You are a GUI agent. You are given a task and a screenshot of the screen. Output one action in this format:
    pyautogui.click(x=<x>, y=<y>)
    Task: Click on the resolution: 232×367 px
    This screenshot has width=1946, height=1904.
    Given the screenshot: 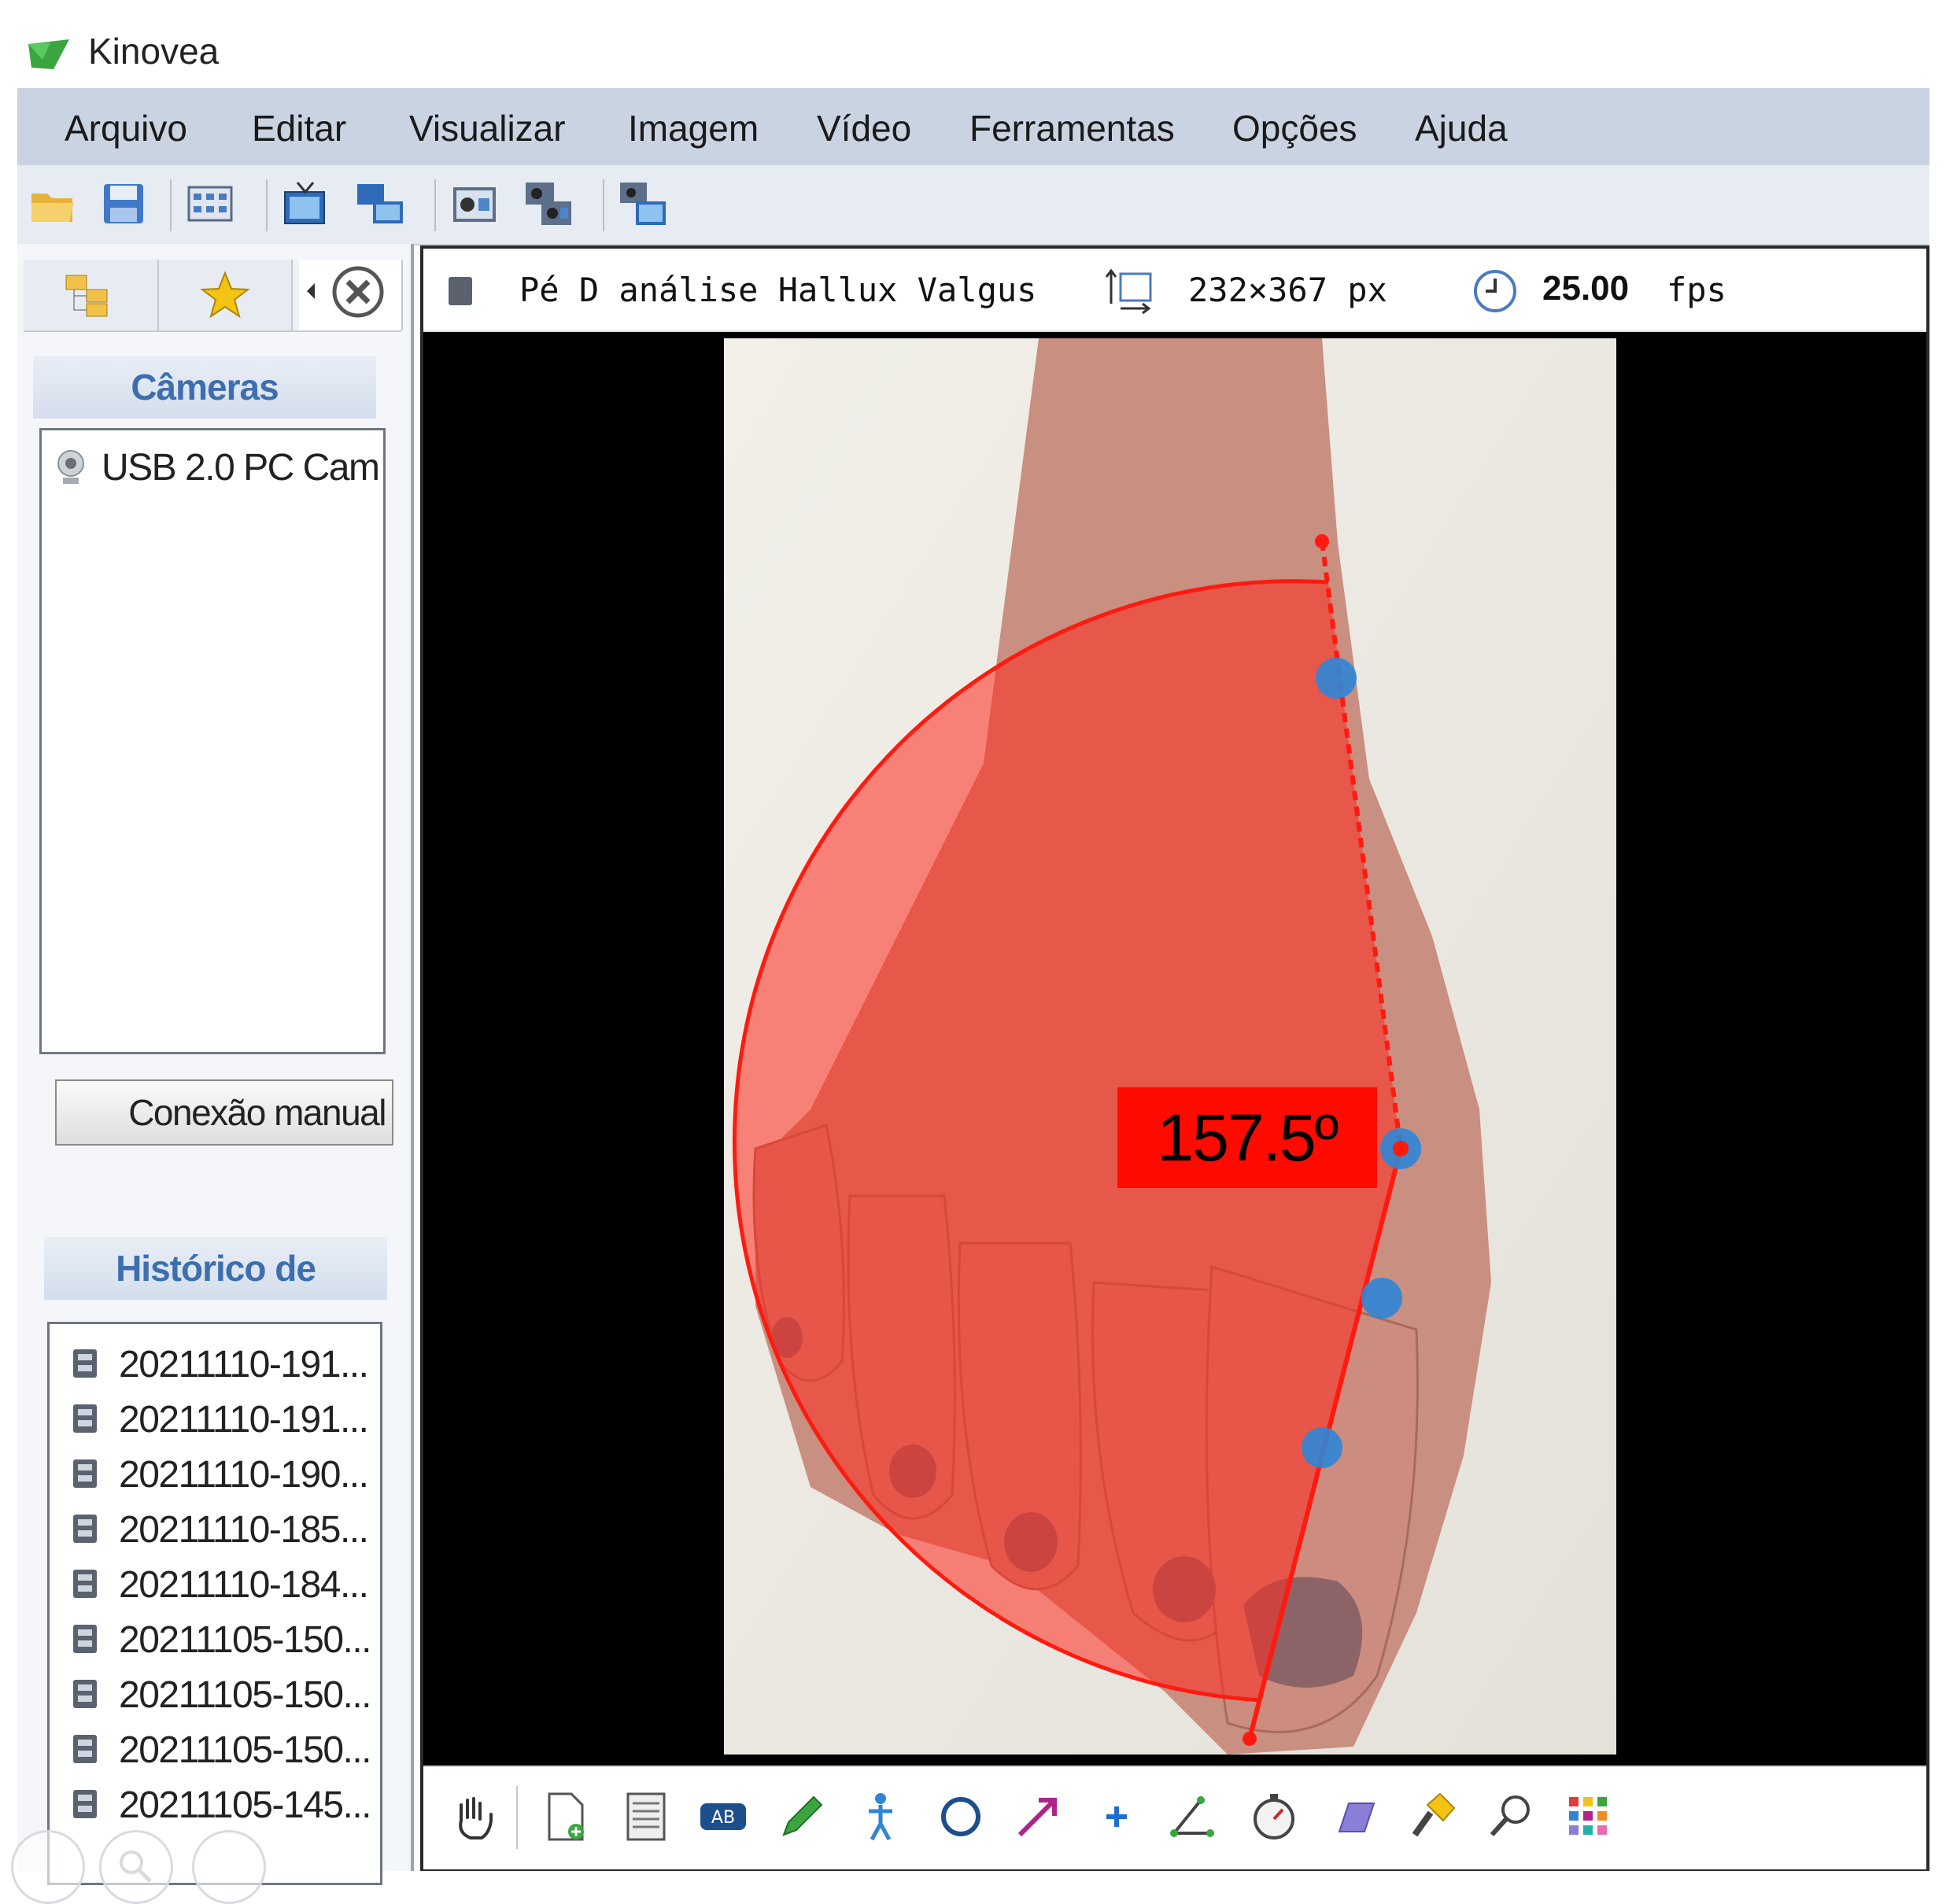 What is the action you would take?
    pyautogui.click(x=1287, y=290)
    